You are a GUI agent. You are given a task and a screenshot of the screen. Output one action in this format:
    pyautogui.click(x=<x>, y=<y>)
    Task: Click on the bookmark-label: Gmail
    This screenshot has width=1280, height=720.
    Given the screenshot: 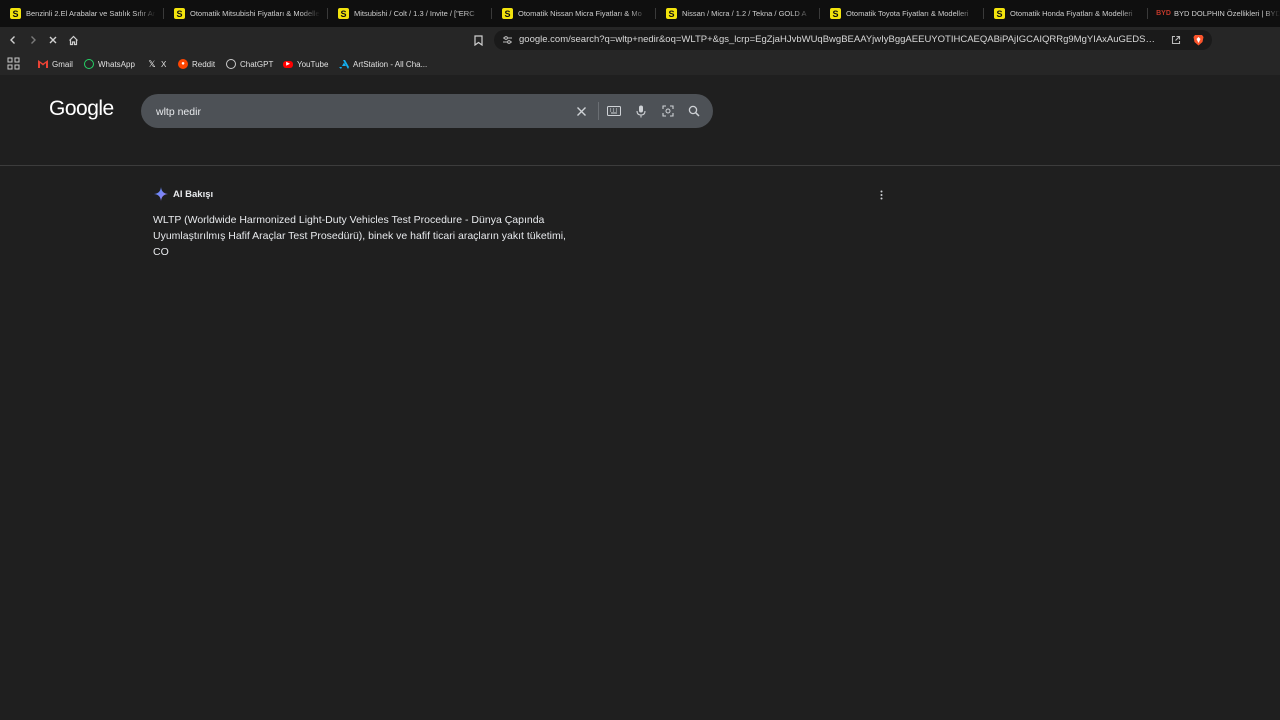 What is the action you would take?
    pyautogui.click(x=62, y=64)
    